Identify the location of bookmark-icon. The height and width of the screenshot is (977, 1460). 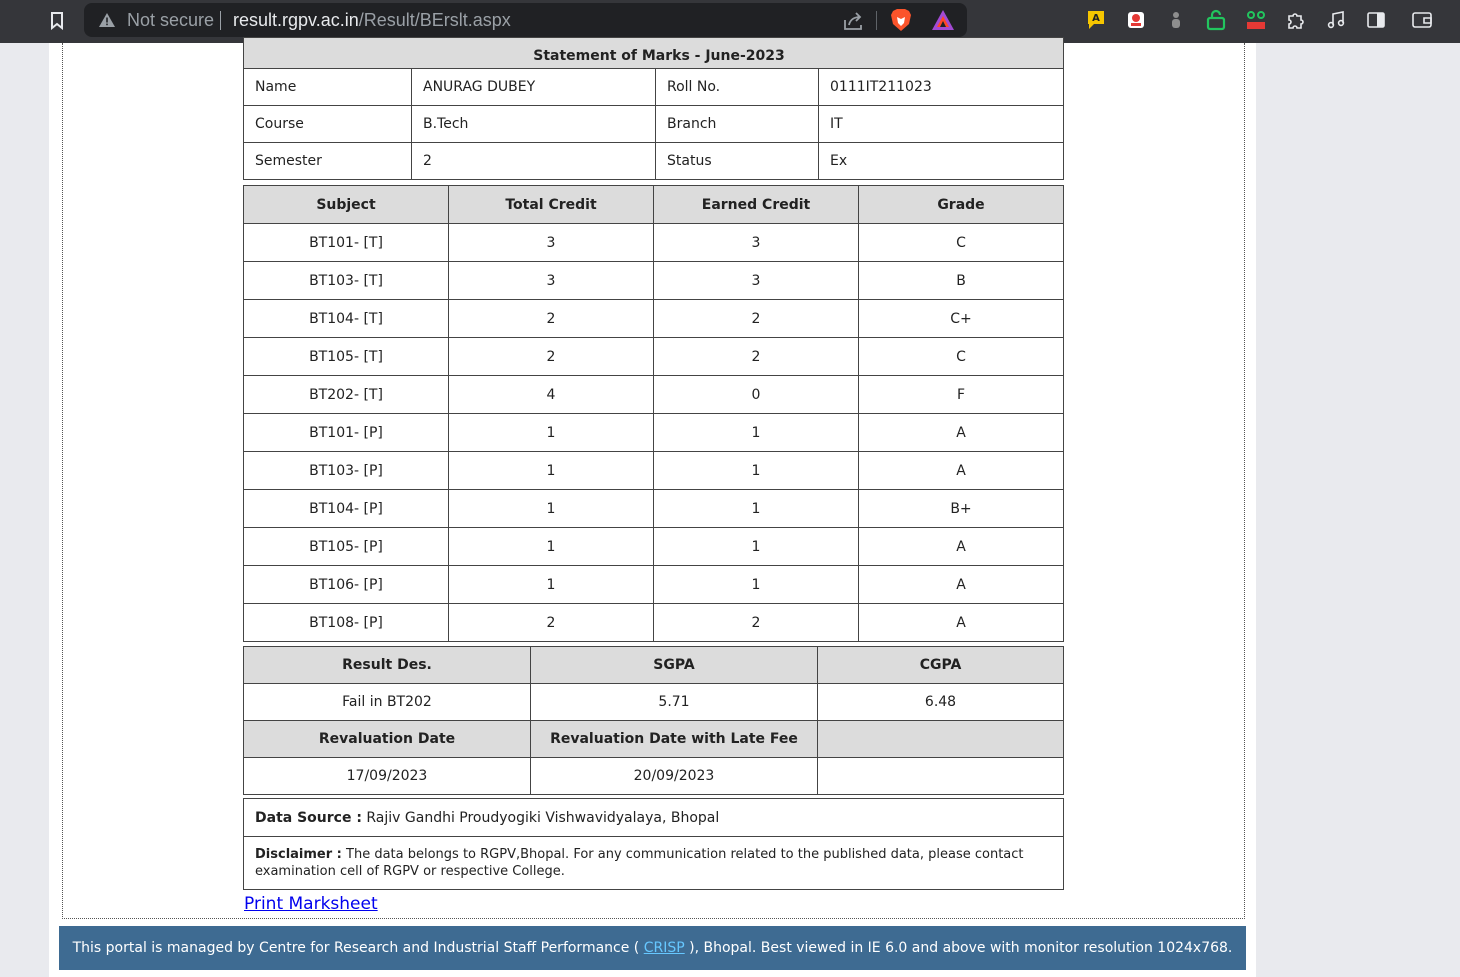
(57, 21).